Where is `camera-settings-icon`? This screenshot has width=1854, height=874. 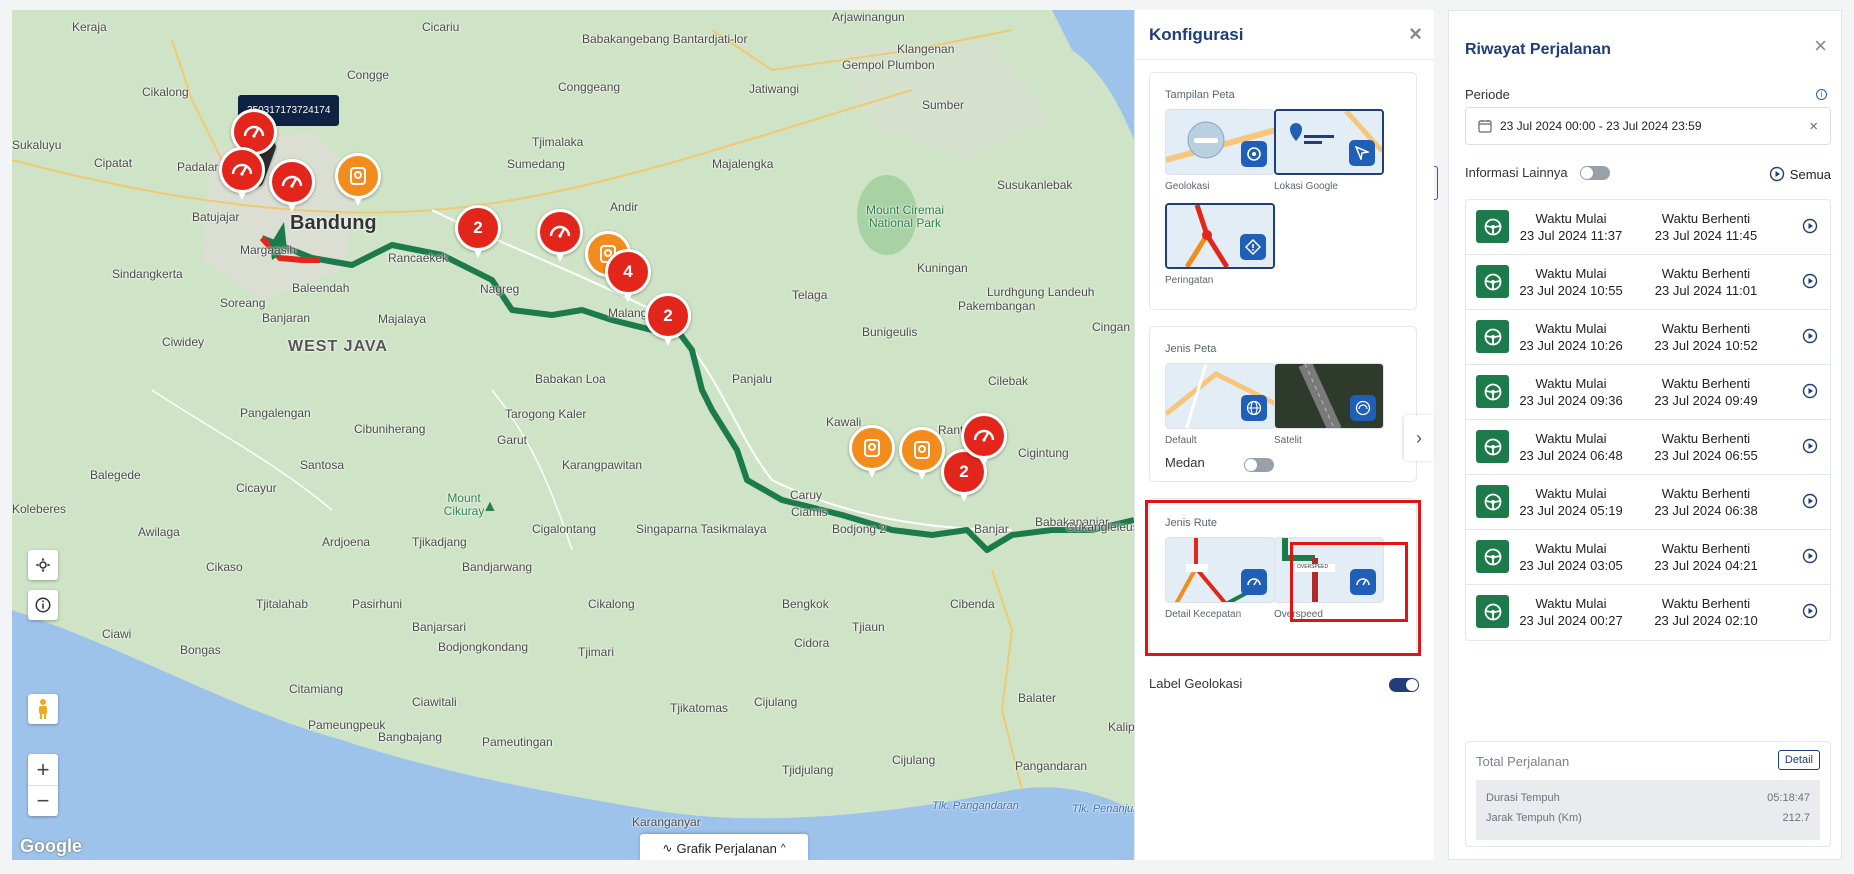
camera-settings-icon is located at coordinates (43, 565).